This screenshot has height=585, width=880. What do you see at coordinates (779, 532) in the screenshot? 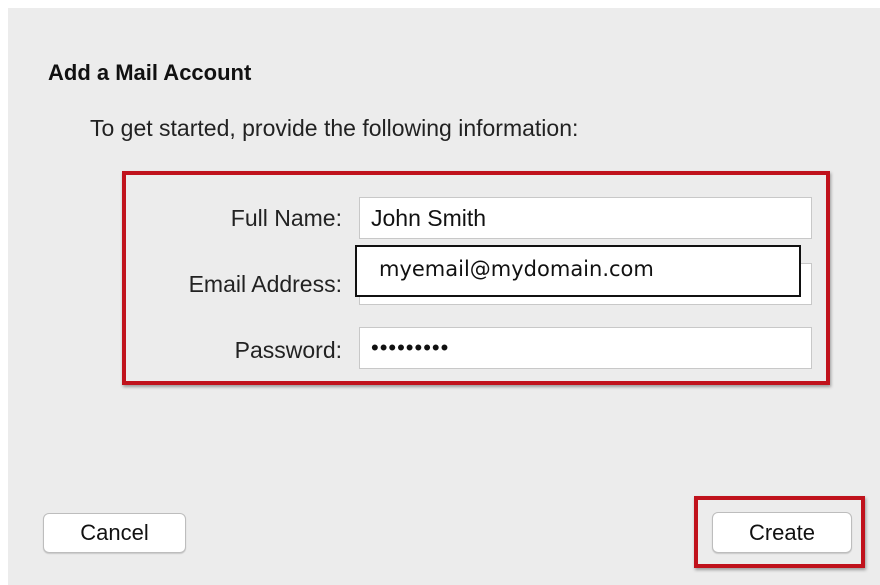
I see `create-highlight-box` at bounding box center [779, 532].